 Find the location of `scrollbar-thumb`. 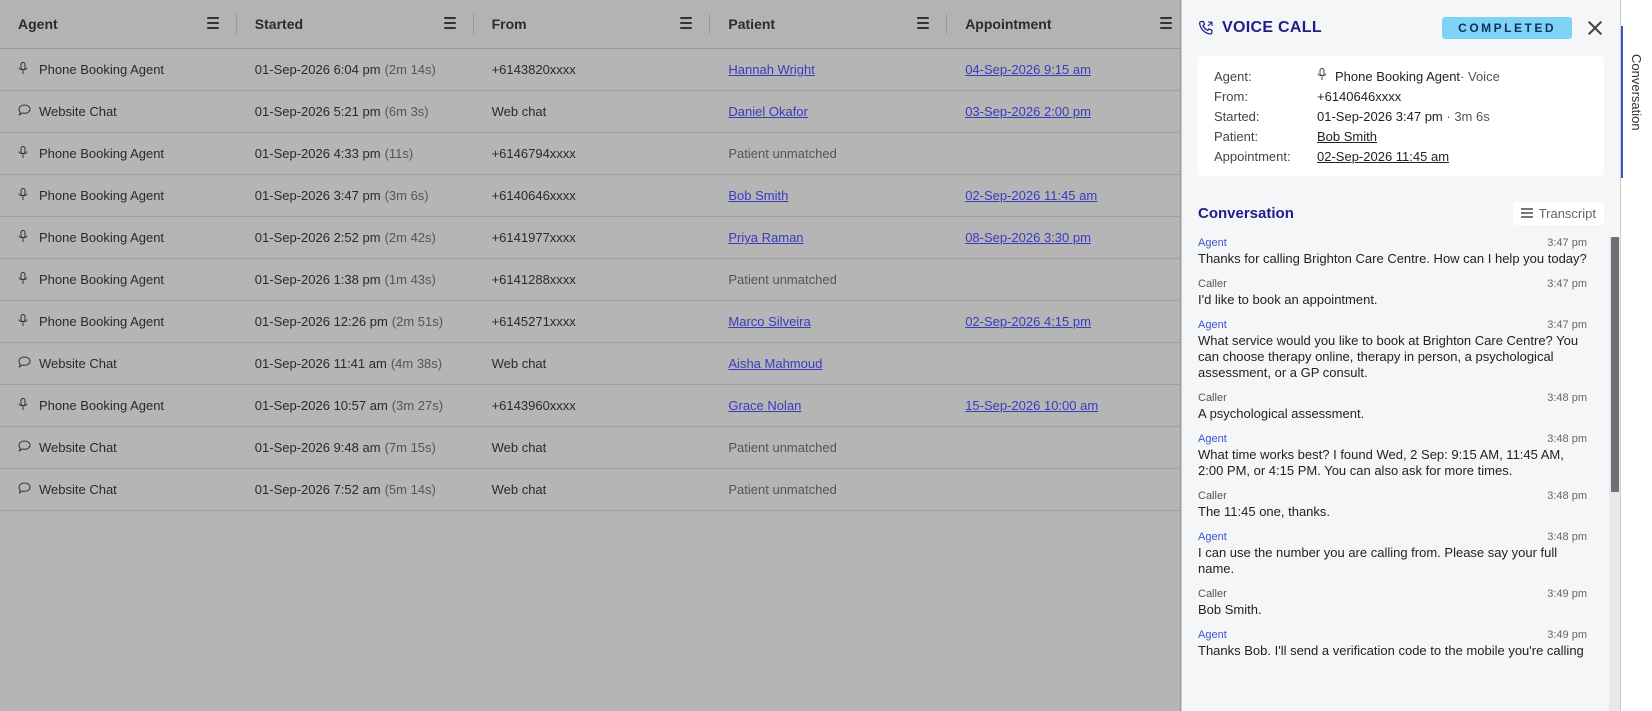

scrollbar-thumb is located at coordinates (1615, 364).